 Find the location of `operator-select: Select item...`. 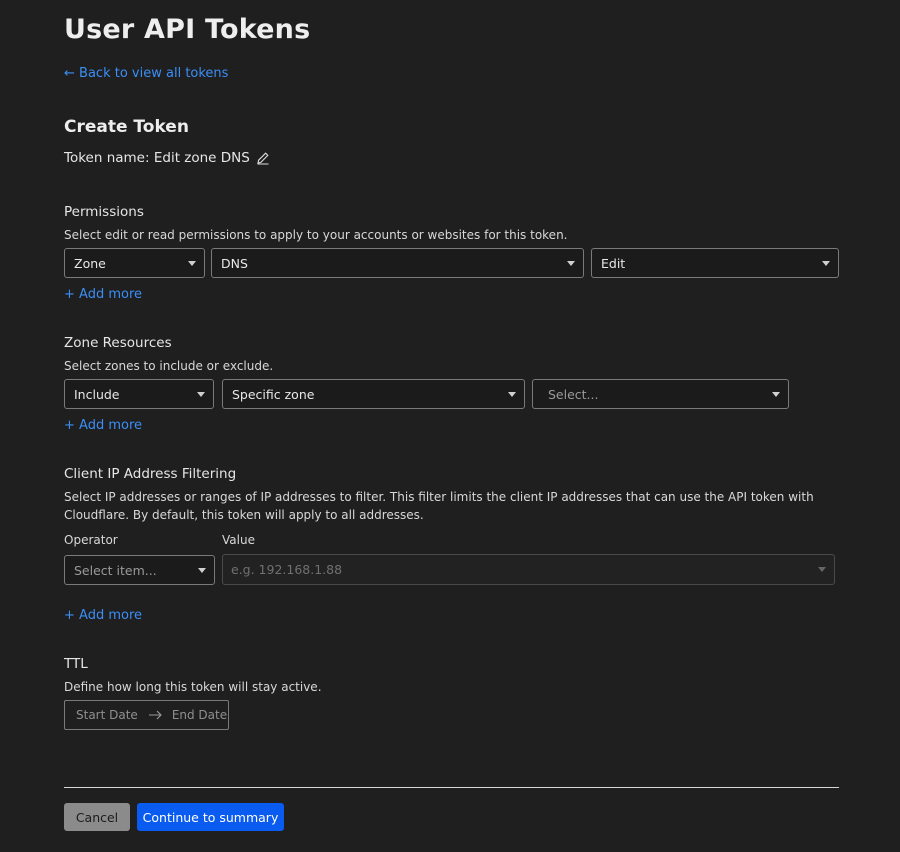

operator-select: Select item... is located at coordinates (139, 570).